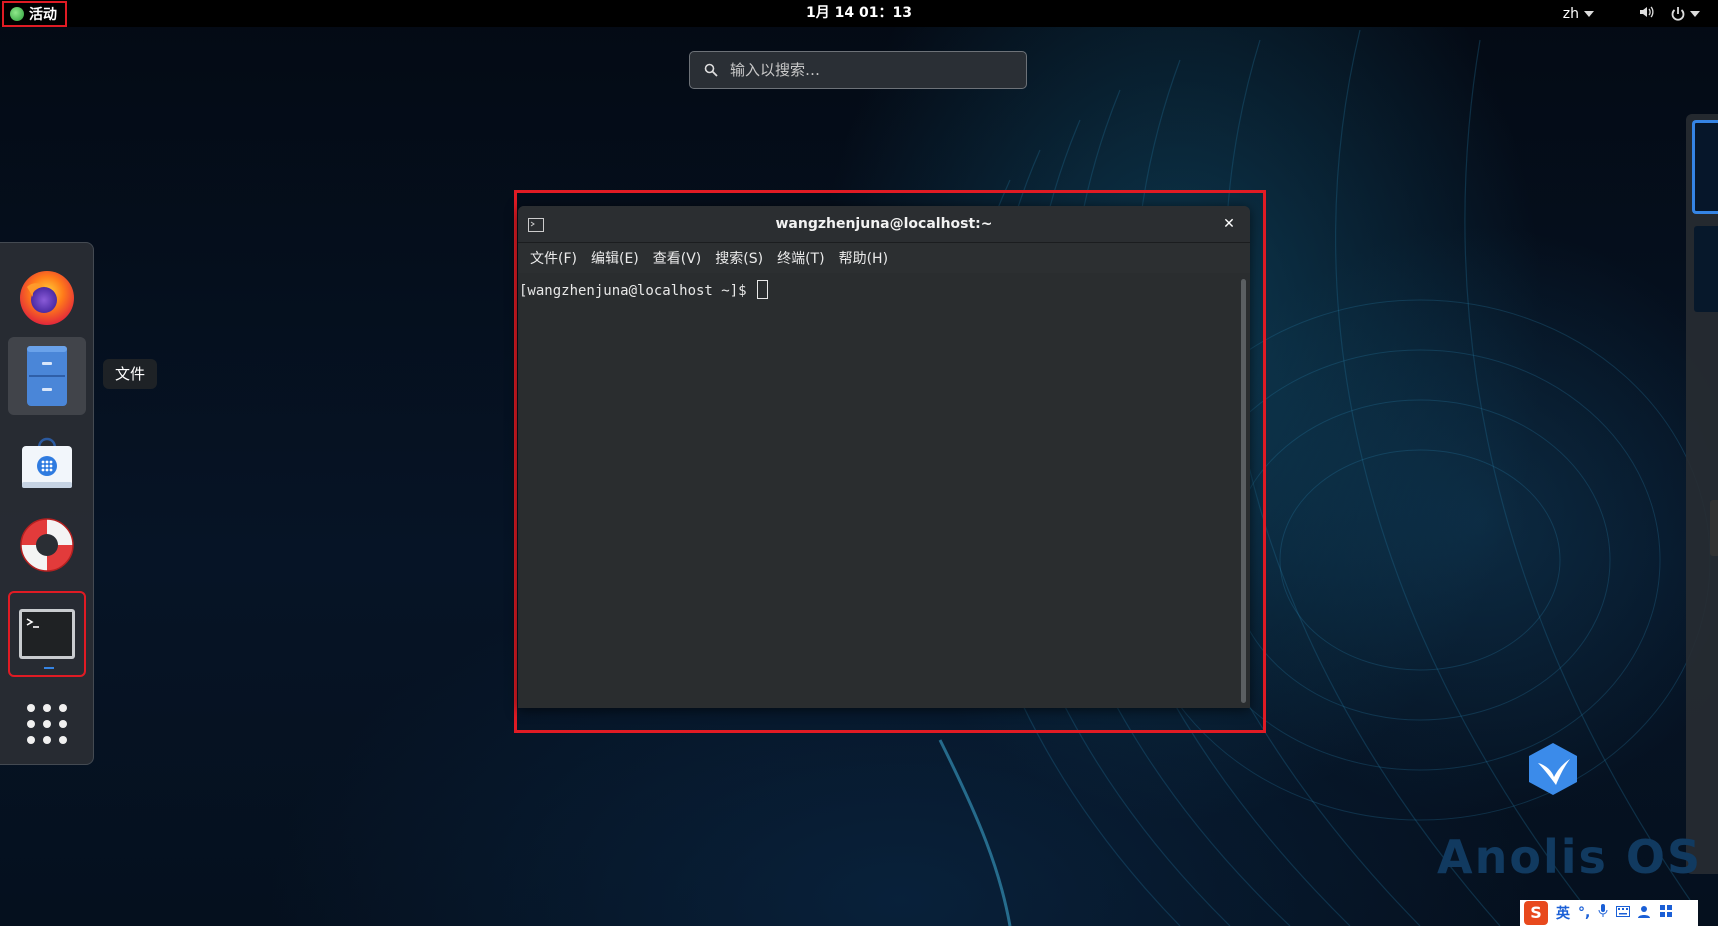  Describe the element at coordinates (1646, 14) in the screenshot. I see `volume-icon` at that location.